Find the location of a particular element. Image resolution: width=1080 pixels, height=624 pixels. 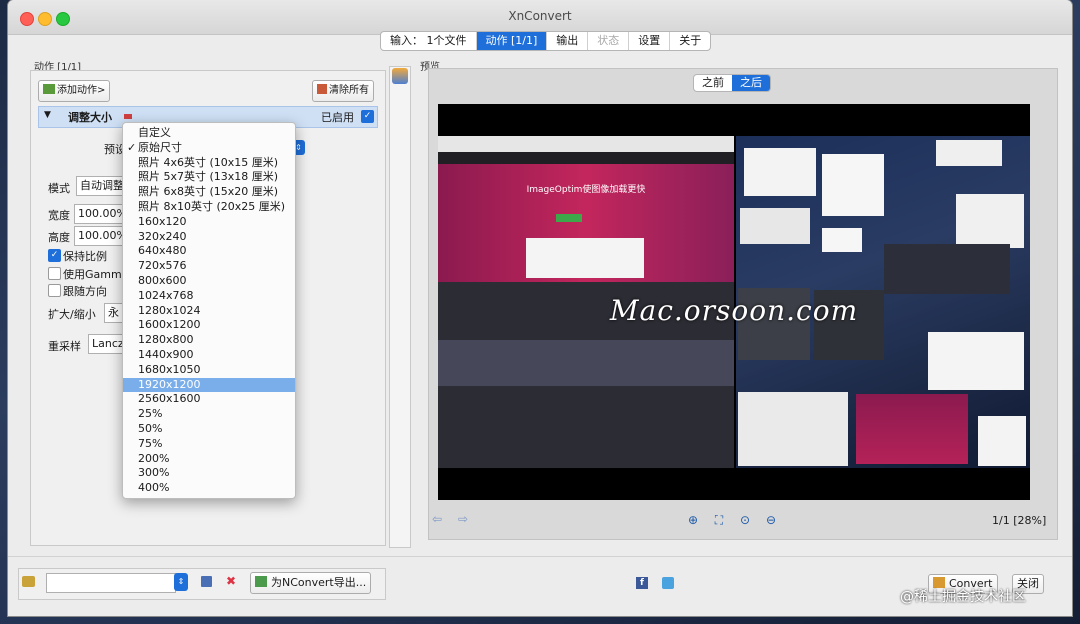

preview-browser-bar is located at coordinates (586, 144).